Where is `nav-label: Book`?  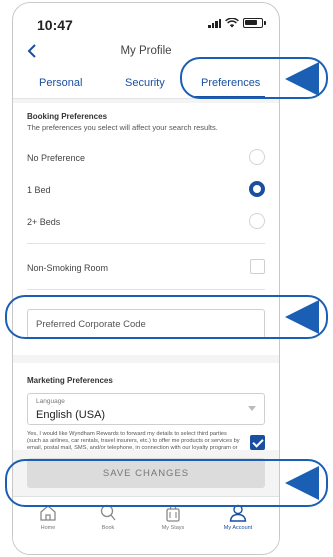
nav-label: Book is located at coordinates (108, 528).